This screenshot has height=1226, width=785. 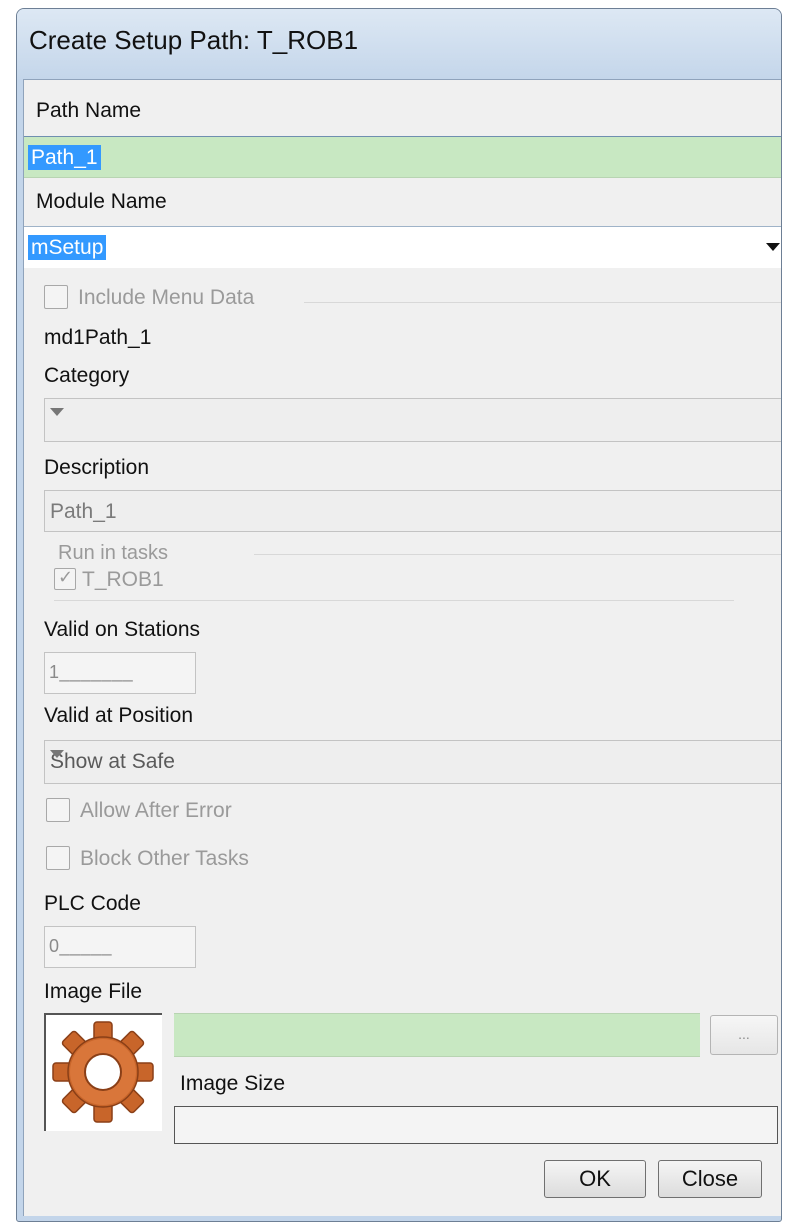 I want to click on close-button: Close, so click(x=710, y=1179).